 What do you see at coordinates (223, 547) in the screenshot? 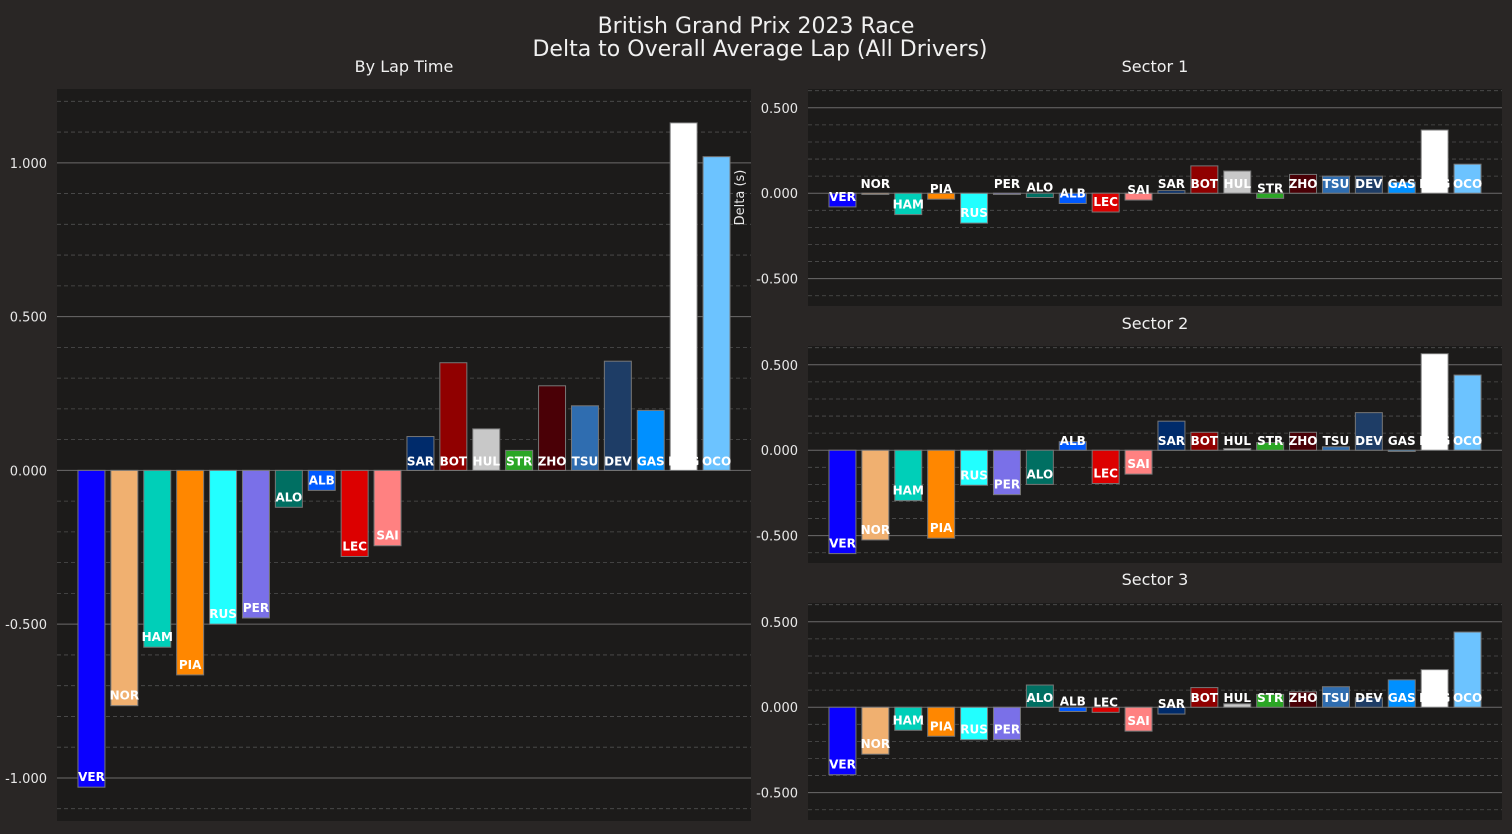
I see `bar-rus` at bounding box center [223, 547].